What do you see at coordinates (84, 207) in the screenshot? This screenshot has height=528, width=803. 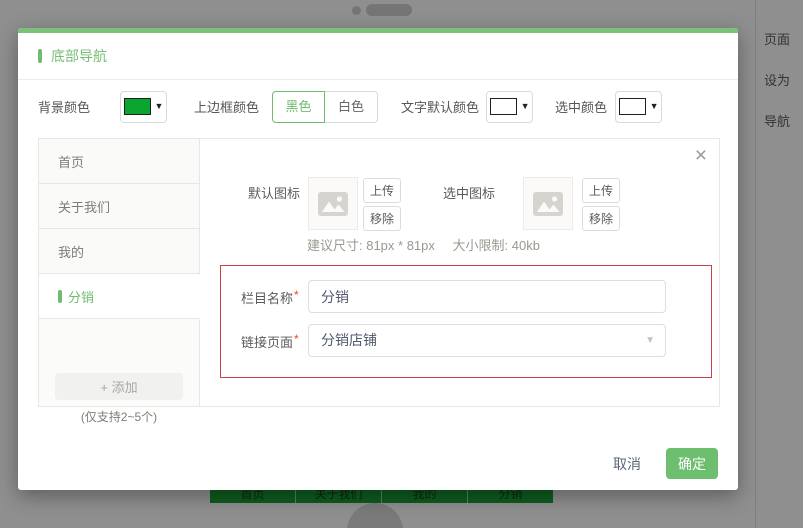 I see `sidebar-tab-label: 关于我们` at bounding box center [84, 207].